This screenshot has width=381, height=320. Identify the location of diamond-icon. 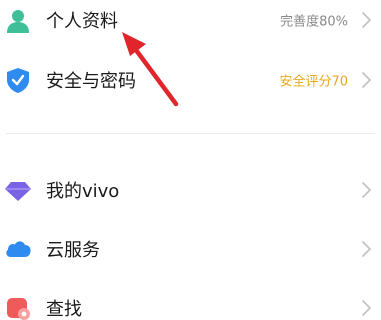
(18, 191).